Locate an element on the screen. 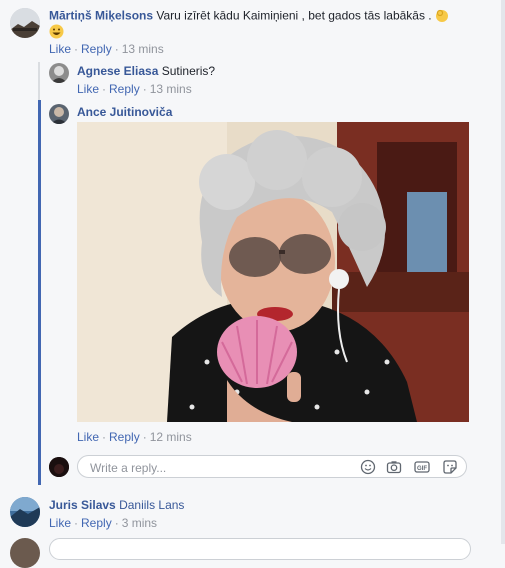  reply-composer: GIF is located at coordinates (272, 466).